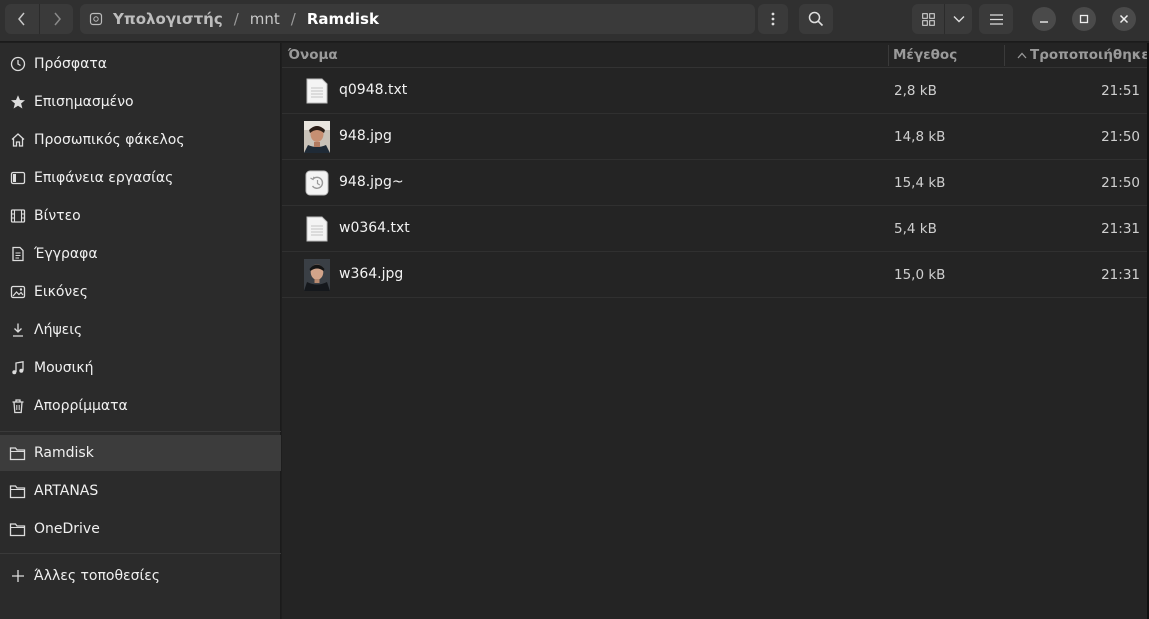  What do you see at coordinates (920, 183) in the screenshot?
I see `file-size: 15,4 kB` at bounding box center [920, 183].